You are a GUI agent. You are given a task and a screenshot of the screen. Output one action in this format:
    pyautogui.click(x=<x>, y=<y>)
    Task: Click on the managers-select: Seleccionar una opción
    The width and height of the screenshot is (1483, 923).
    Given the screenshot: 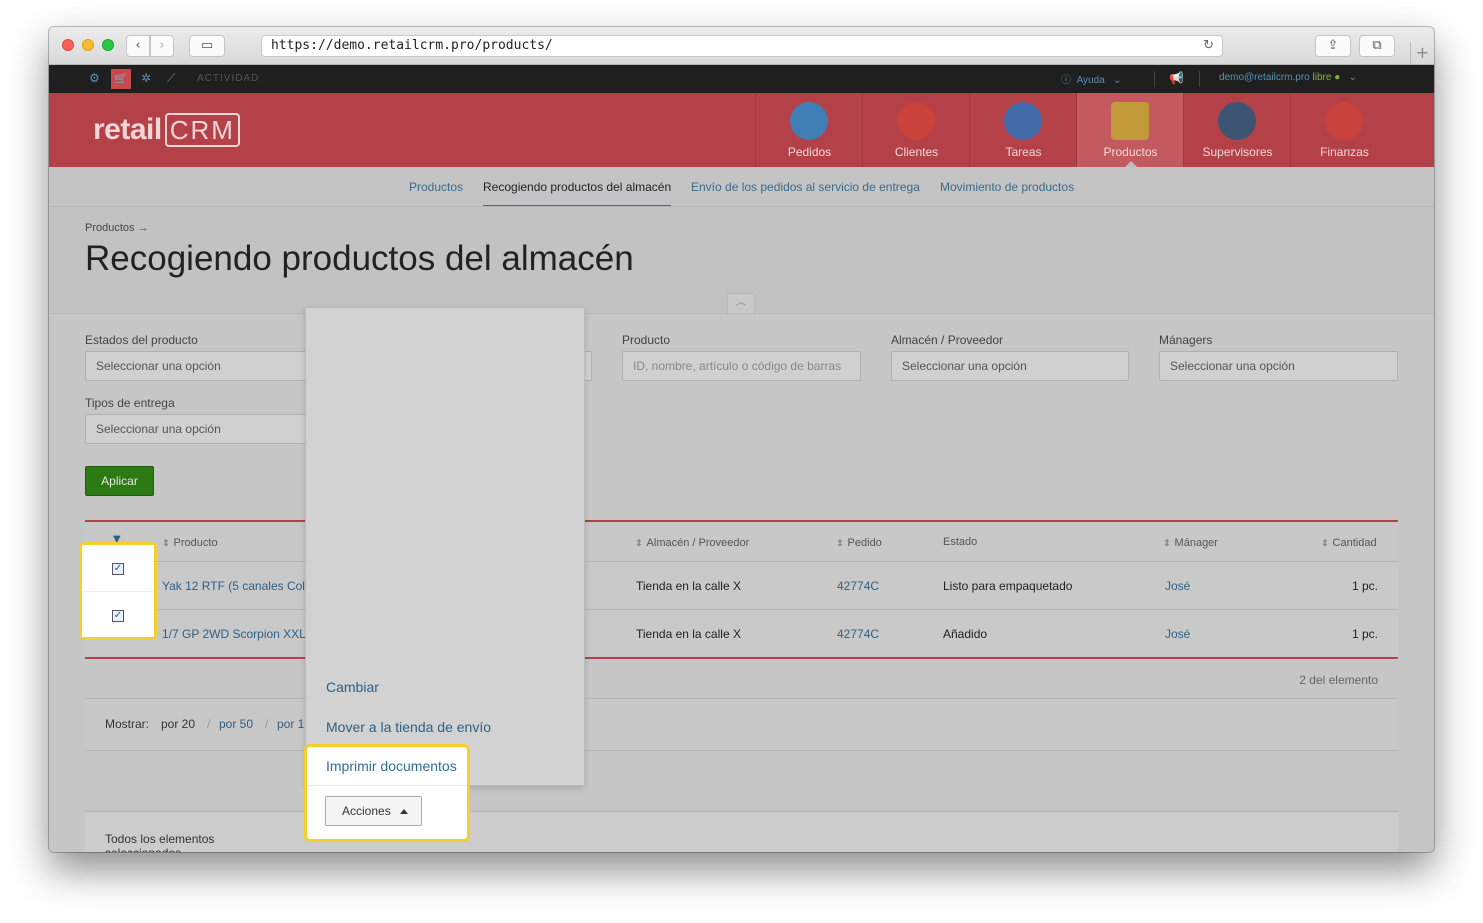 What is the action you would take?
    pyautogui.click(x=1278, y=366)
    